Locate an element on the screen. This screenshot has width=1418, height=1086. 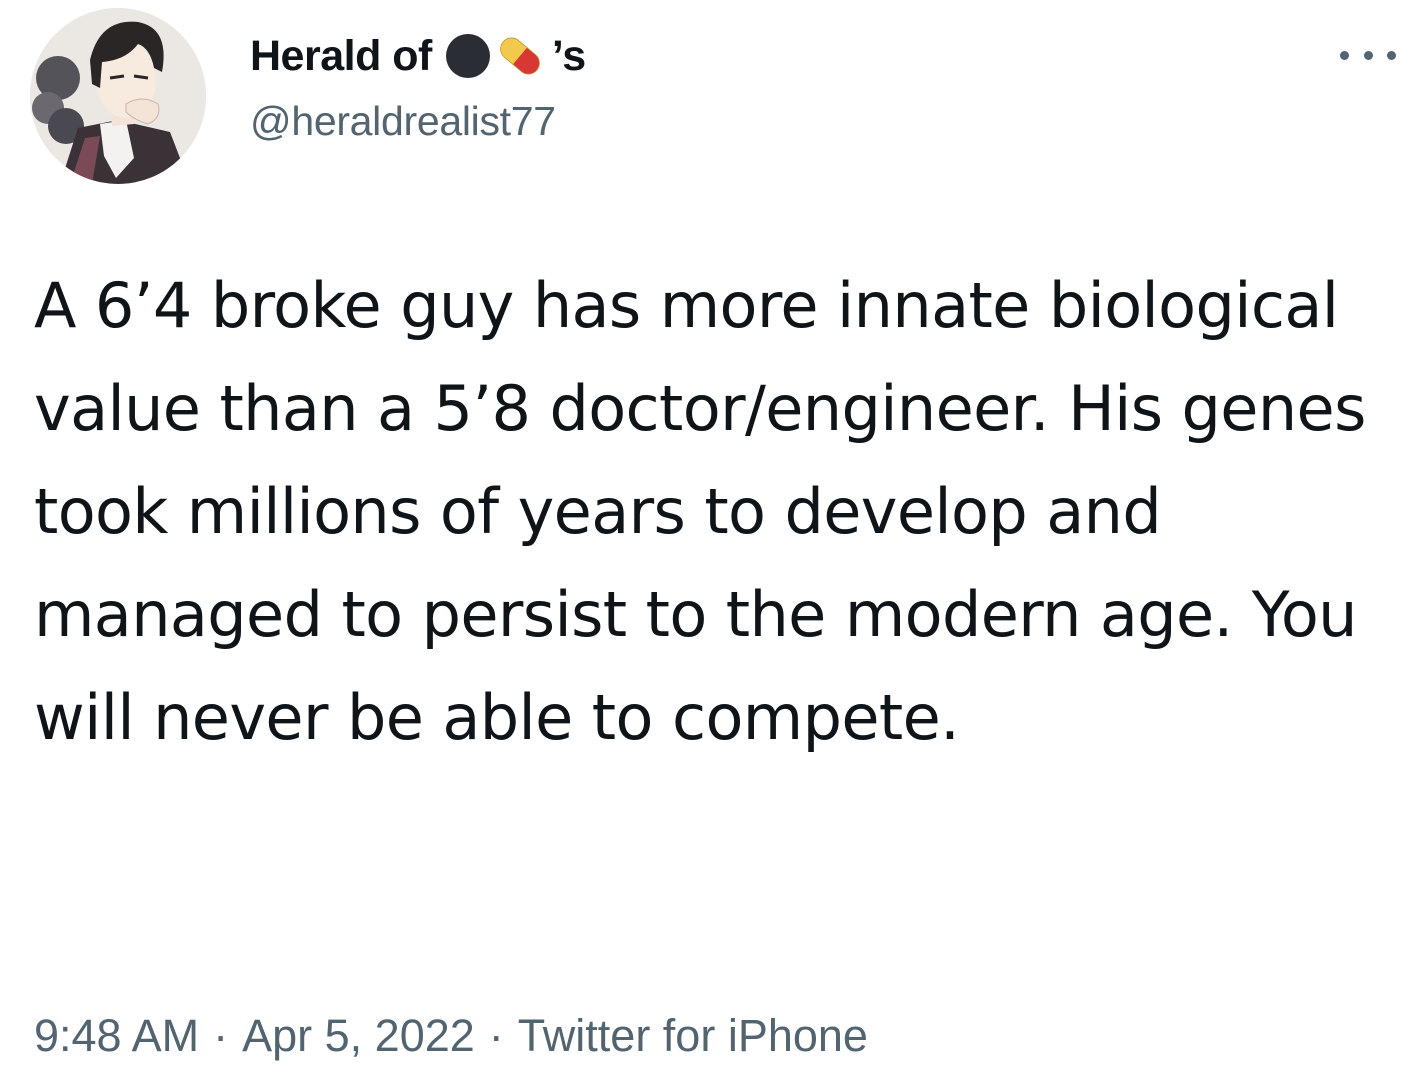
pill-icon is located at coordinates (520, 56).